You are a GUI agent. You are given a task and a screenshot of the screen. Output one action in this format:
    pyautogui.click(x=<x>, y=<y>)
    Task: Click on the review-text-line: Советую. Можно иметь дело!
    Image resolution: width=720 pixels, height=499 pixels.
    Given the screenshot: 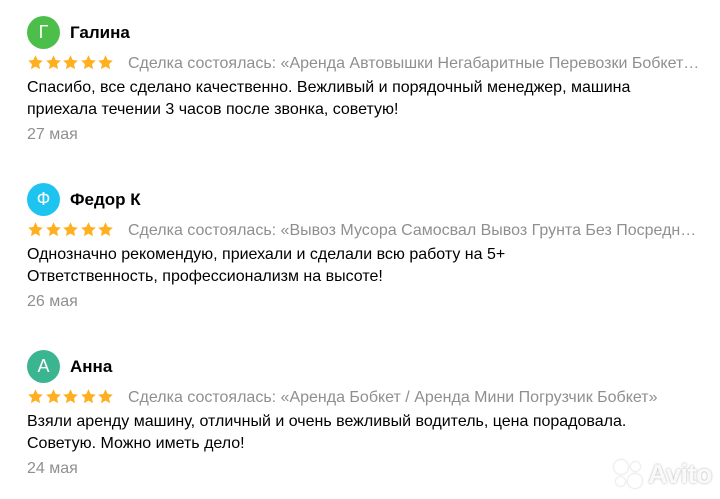 What is the action you would take?
    pyautogui.click(x=136, y=443)
    